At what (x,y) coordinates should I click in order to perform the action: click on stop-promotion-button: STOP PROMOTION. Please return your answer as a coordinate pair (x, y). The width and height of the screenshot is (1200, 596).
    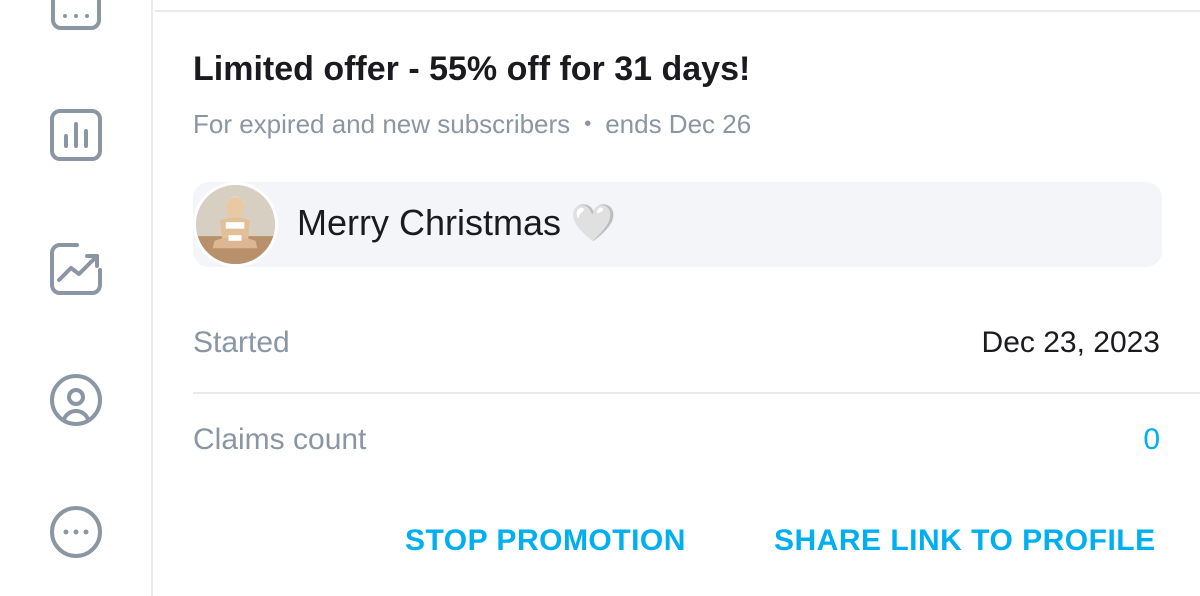
    Looking at the image, I should click on (545, 541).